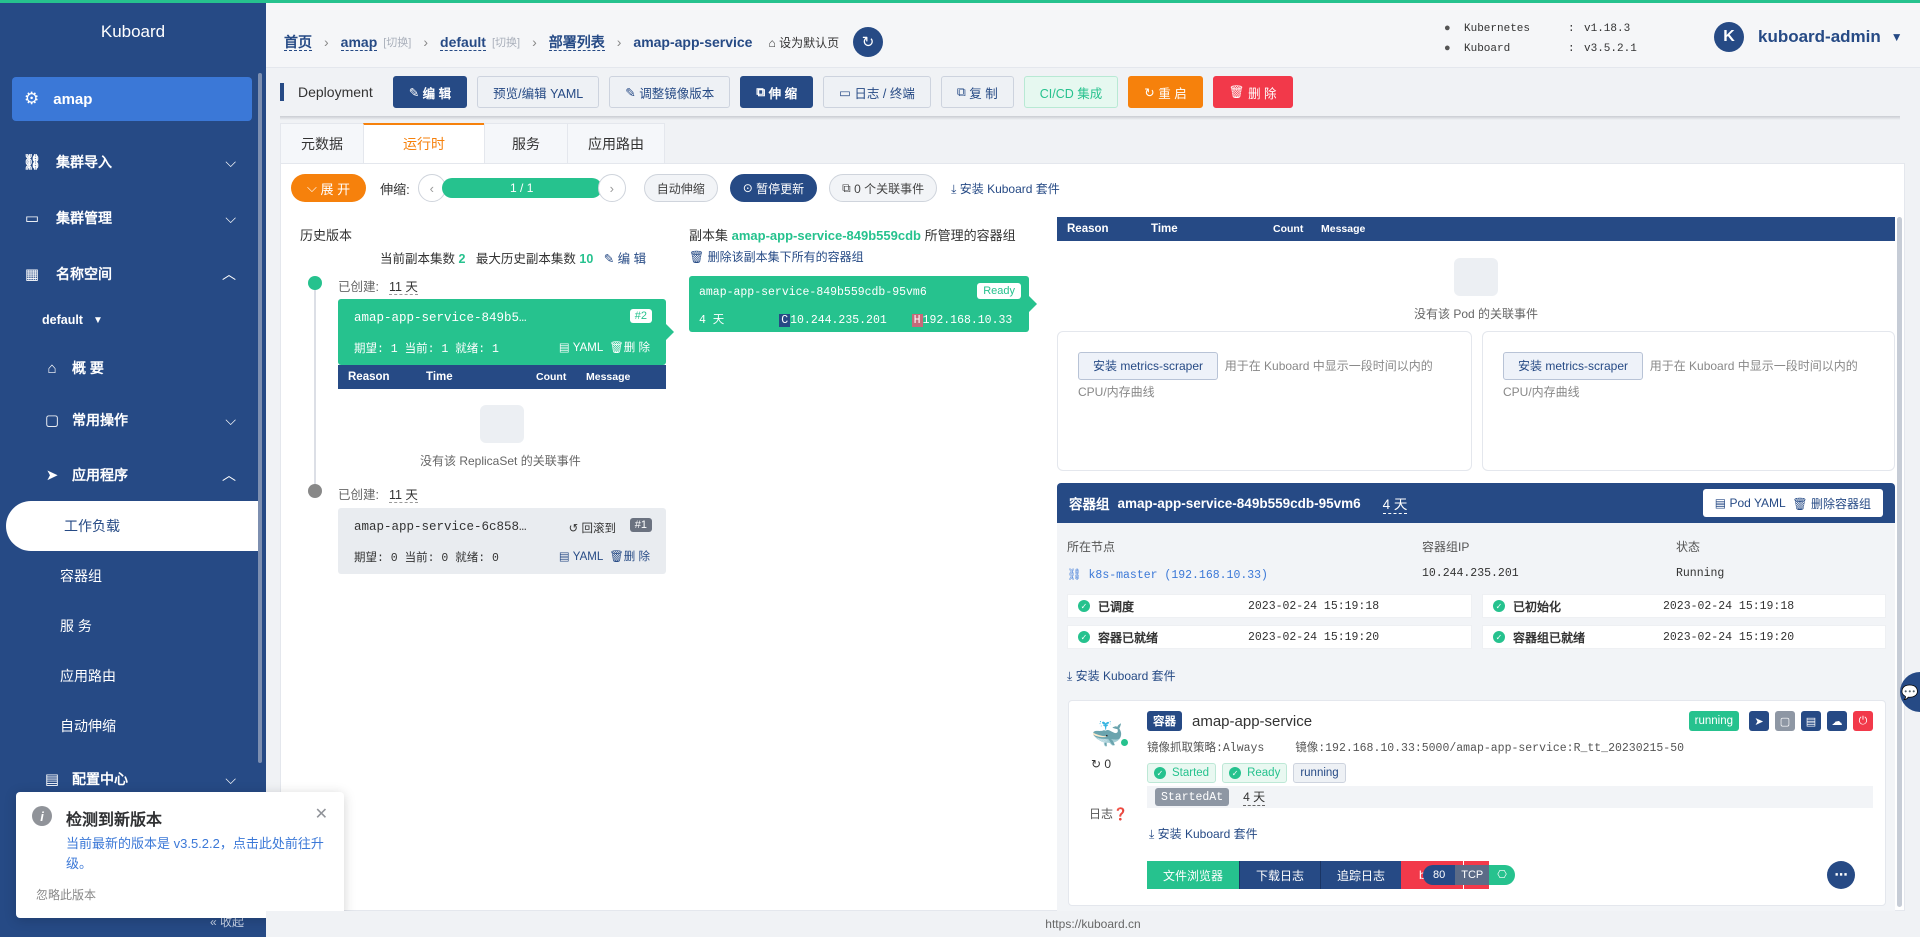  I want to click on sidebar-scrollbar, so click(260, 418).